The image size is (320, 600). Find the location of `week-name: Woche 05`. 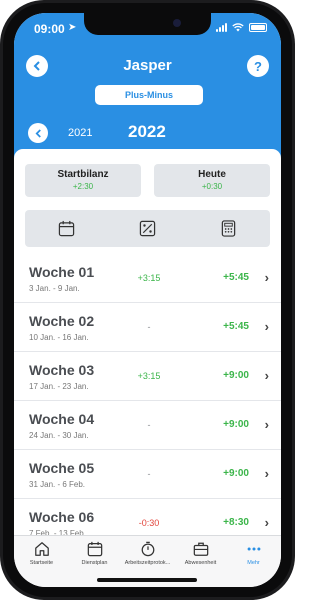

week-name: Woche 05 is located at coordinates (62, 468).